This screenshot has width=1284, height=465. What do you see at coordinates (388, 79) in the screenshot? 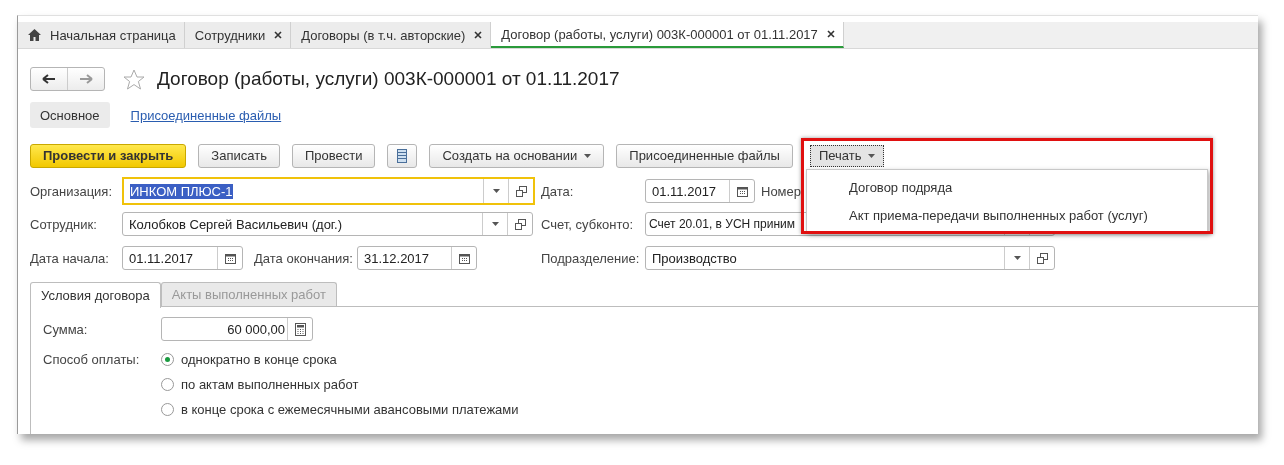
I see `document-title: Договор (работы, услуги) 003К-000001 от 01.11.2017` at bounding box center [388, 79].